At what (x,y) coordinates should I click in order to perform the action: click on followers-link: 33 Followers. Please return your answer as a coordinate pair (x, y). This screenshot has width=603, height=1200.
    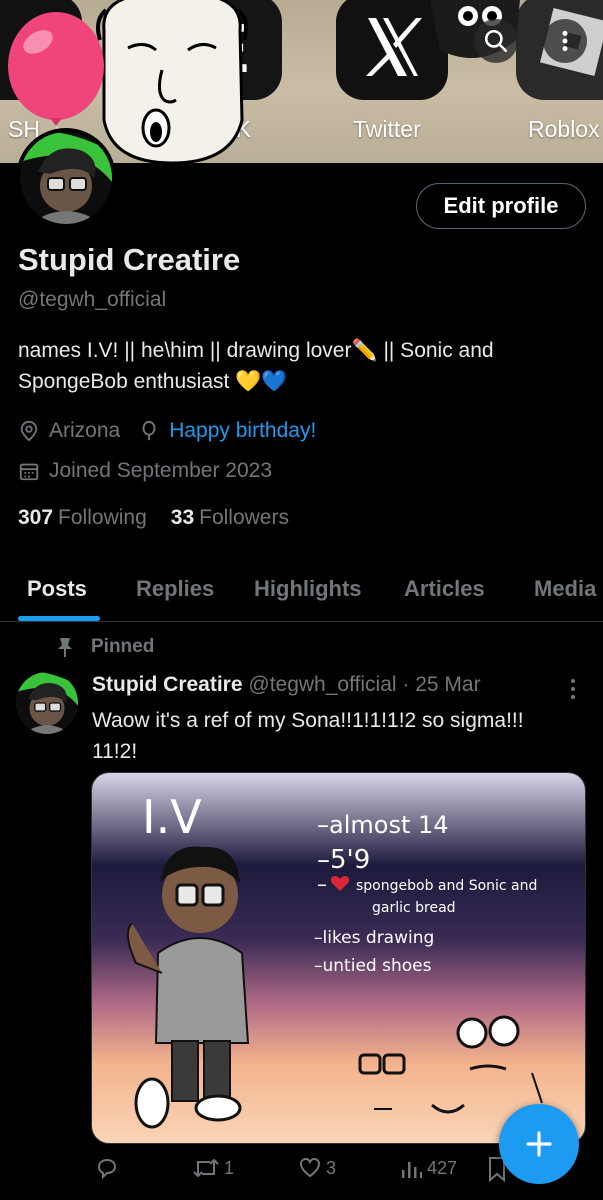
    Looking at the image, I should click on (230, 518).